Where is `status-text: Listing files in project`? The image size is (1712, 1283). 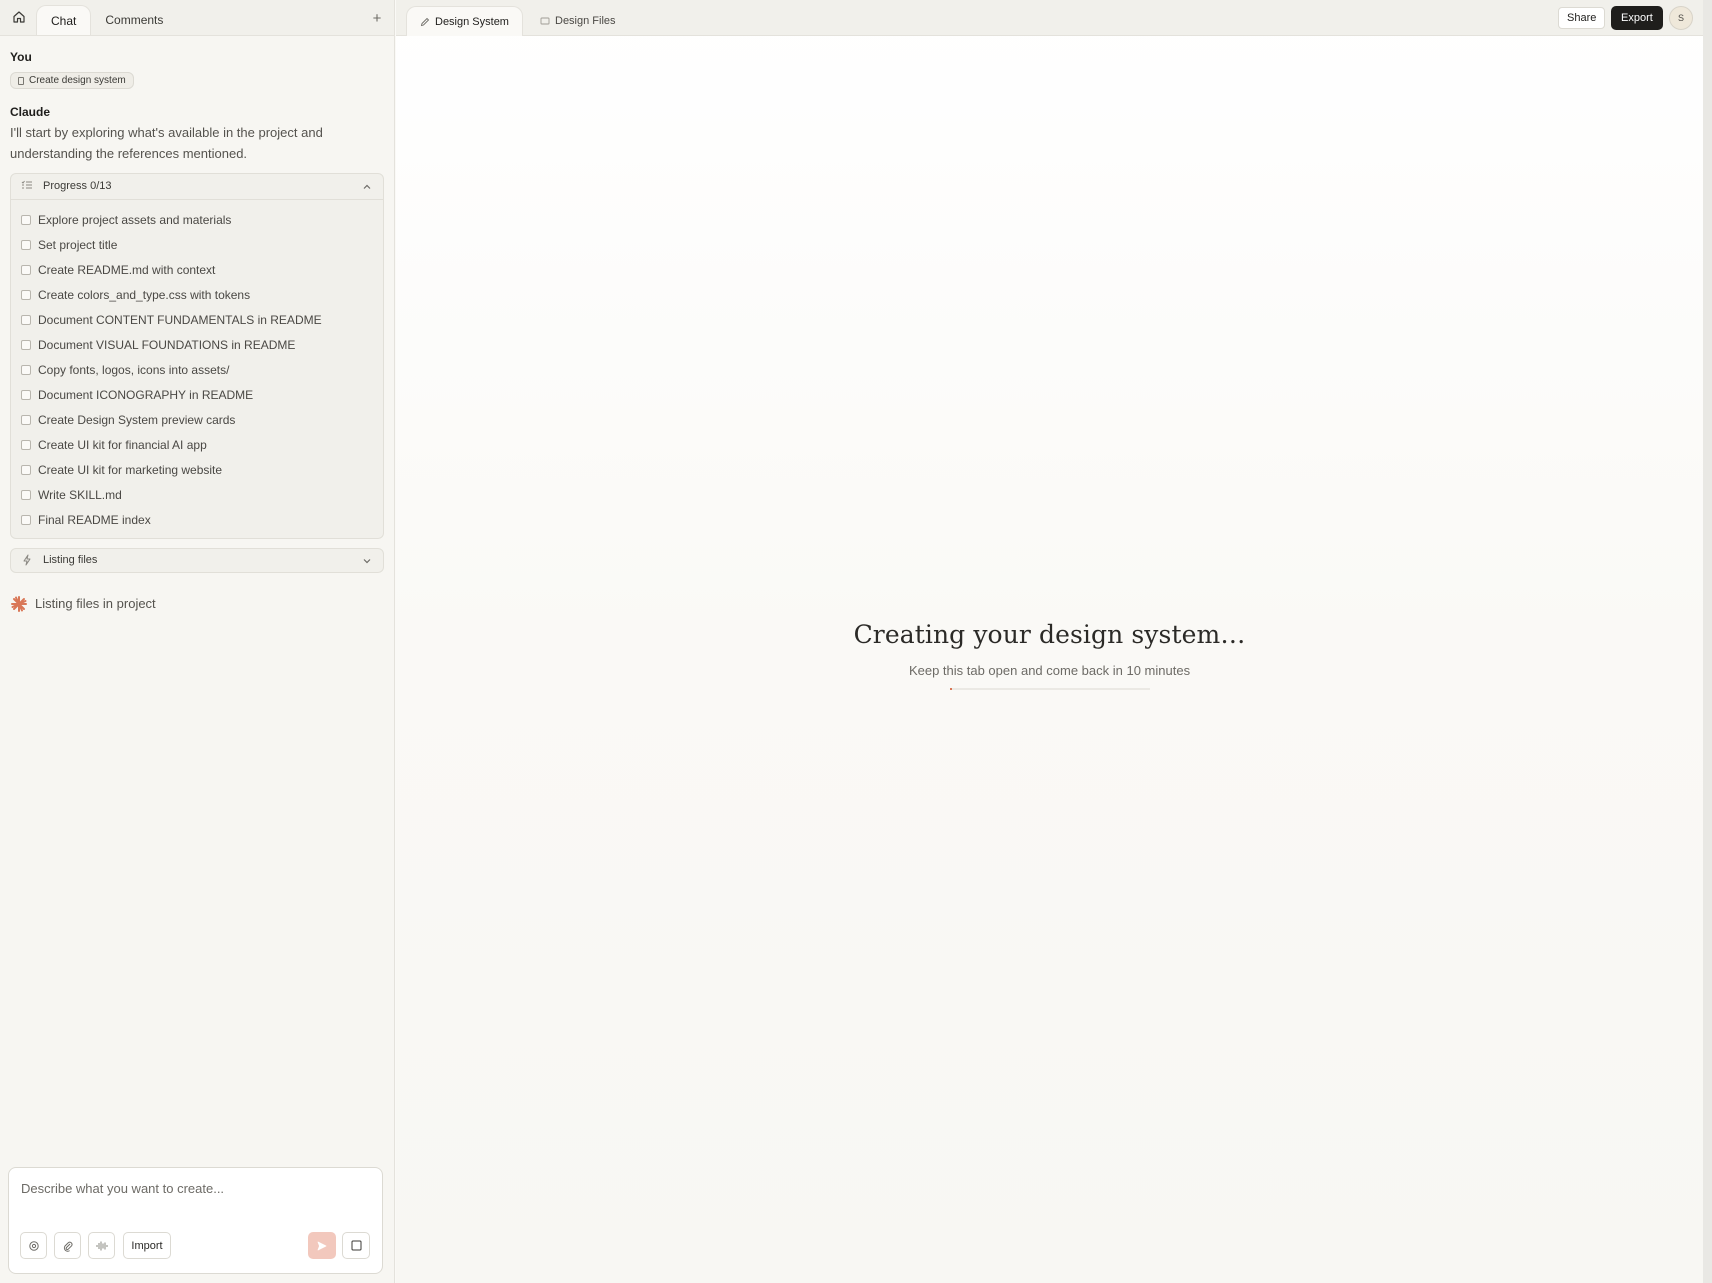
status-text: Listing files in project is located at coordinates (95, 603).